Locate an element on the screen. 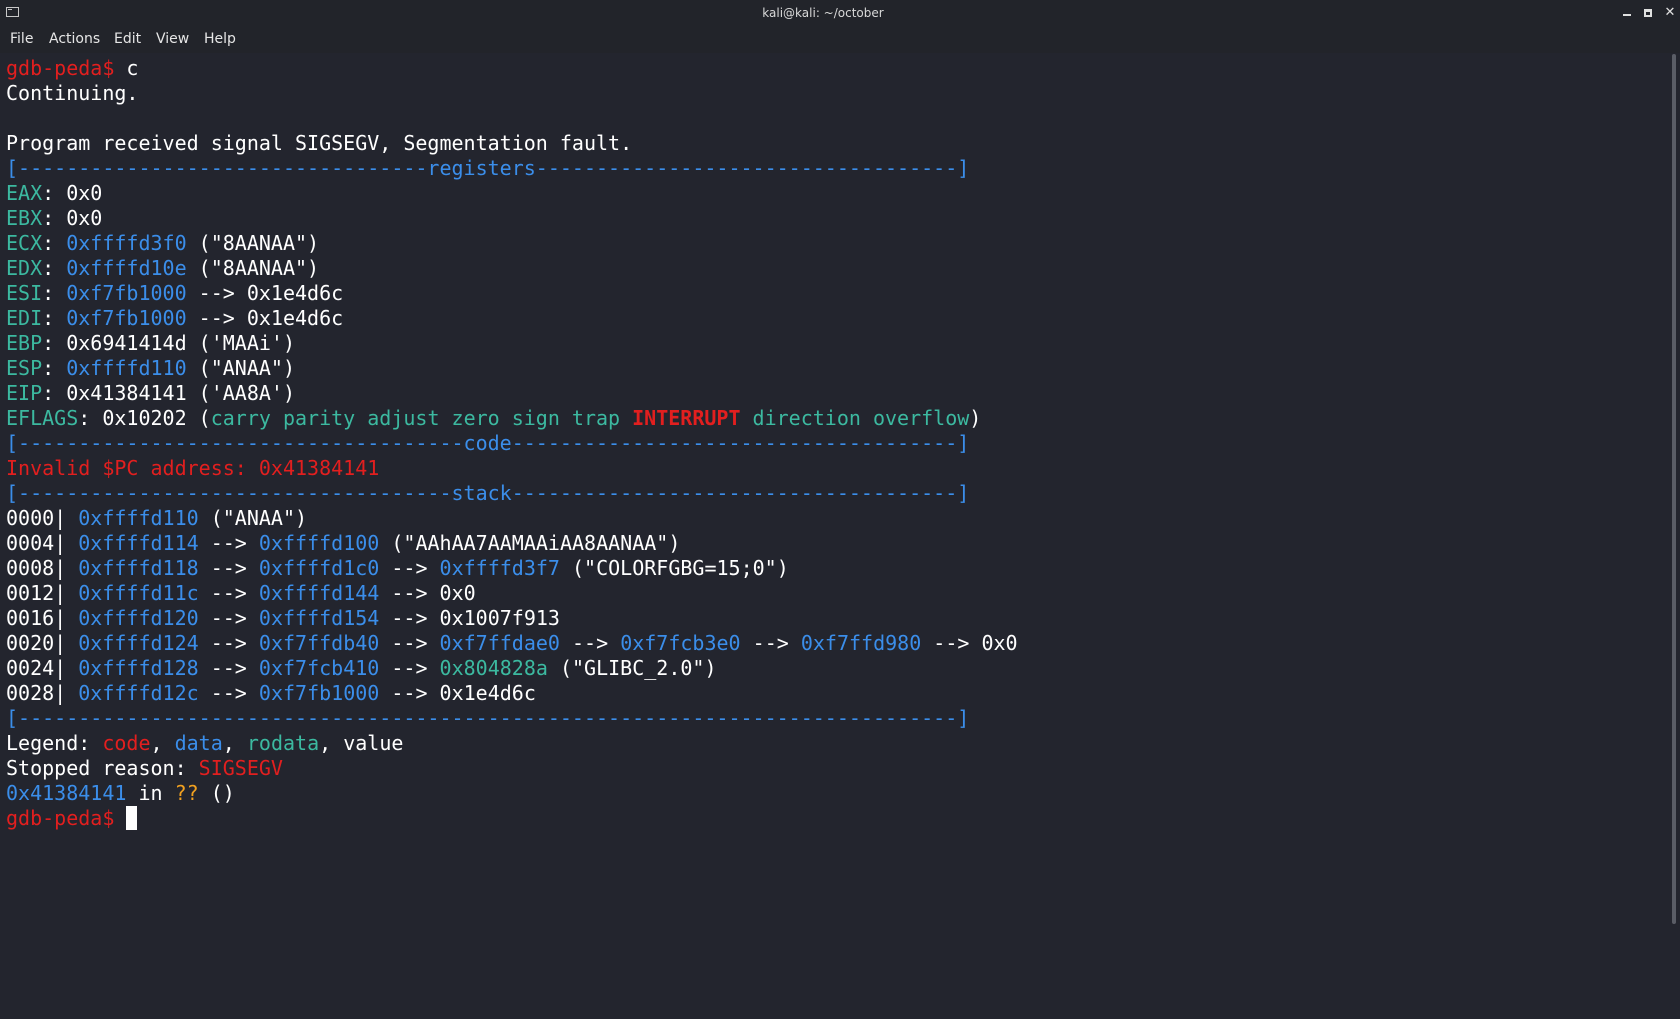  stack-addr: 0xffffd154 is located at coordinates (319, 618).